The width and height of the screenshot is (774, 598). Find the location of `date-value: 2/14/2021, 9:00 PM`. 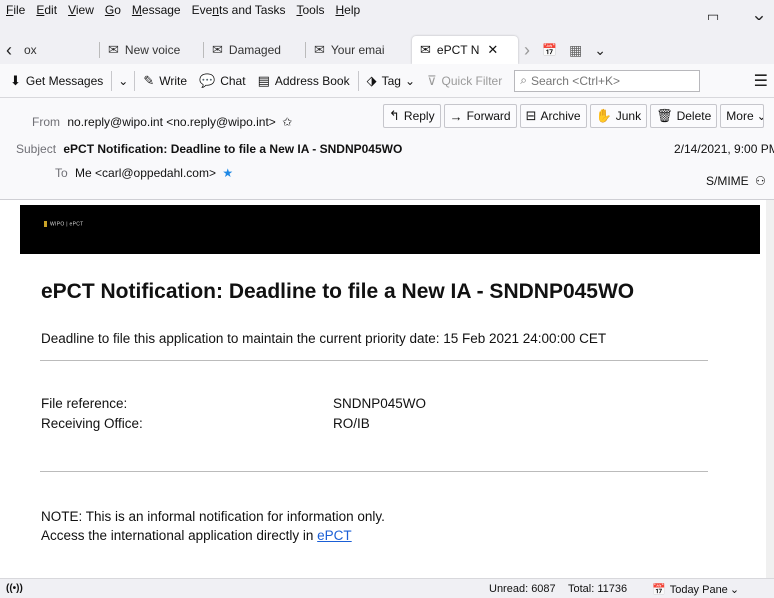

date-value: 2/14/2021, 9:00 PM is located at coordinates (724, 149).